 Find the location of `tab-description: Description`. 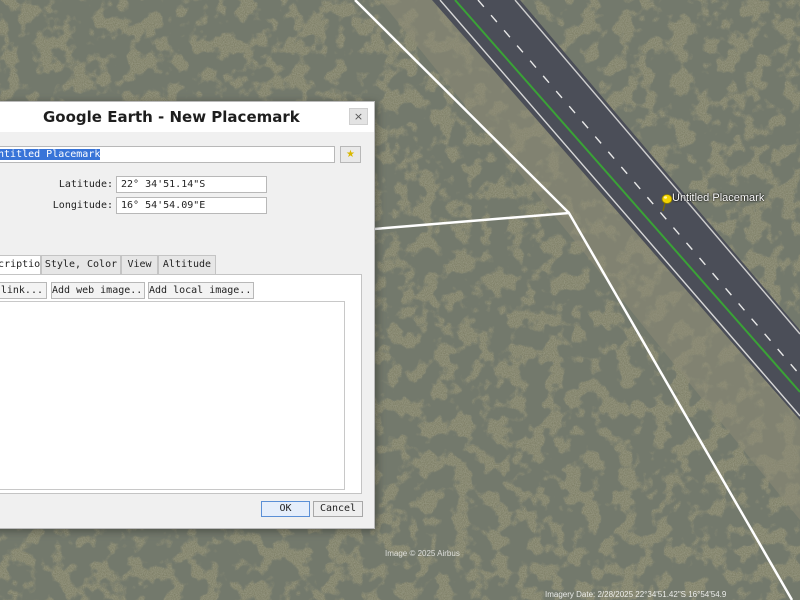

tab-description: Description is located at coordinates (20, 265).